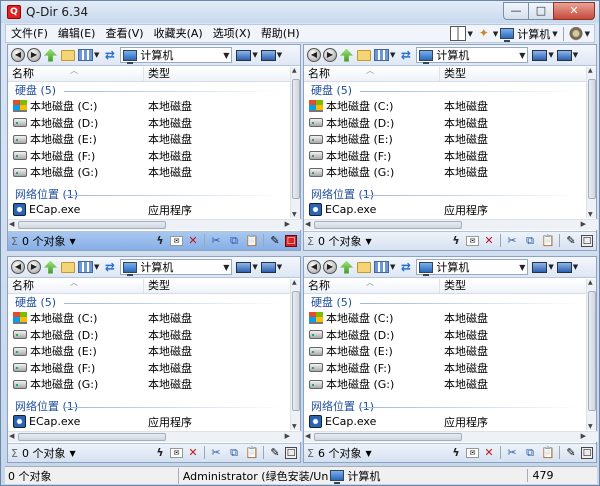 The image size is (600, 486). I want to click on menu-help: 帮助(H), so click(280, 33).